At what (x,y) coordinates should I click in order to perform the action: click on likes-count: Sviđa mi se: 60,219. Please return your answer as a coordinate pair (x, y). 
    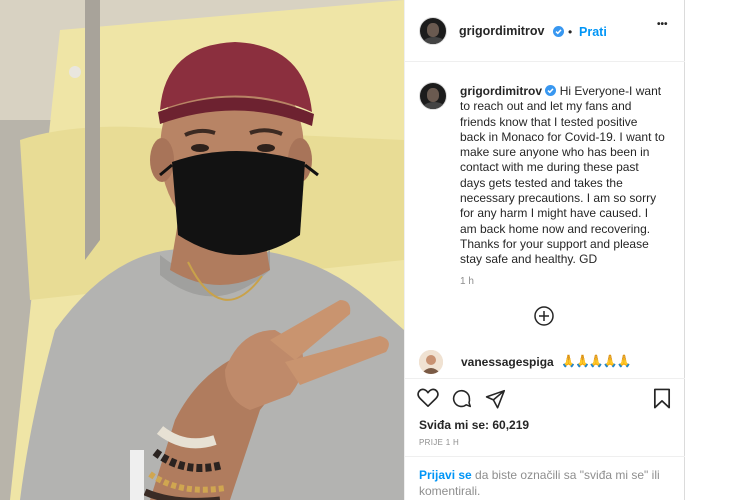
    Looking at the image, I should click on (474, 425).